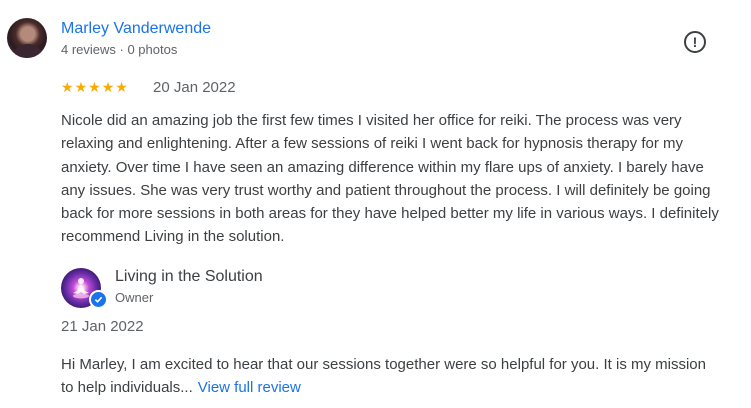 This screenshot has width=751, height=408. Describe the element at coordinates (27, 38) in the screenshot. I see `reviewer-avatar` at that location.